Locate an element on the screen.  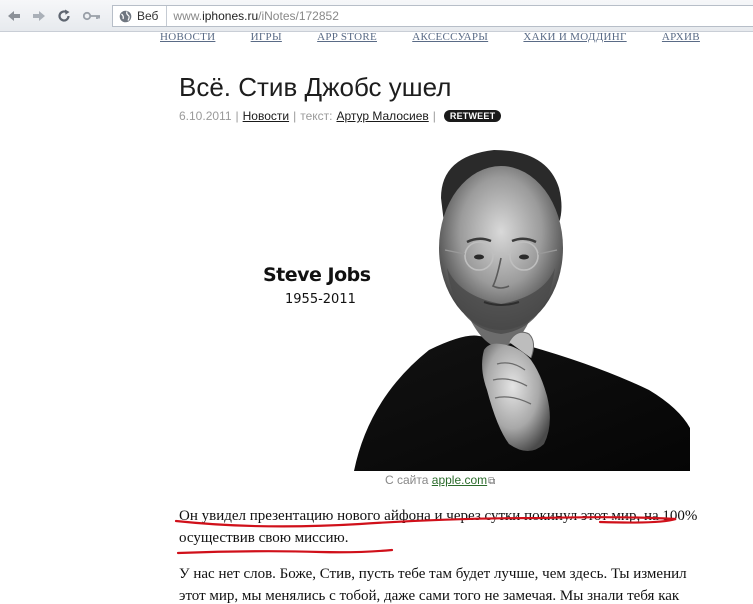
url-text: www.iphones.ru/iNotes/172852 is located at coordinates (252, 16).